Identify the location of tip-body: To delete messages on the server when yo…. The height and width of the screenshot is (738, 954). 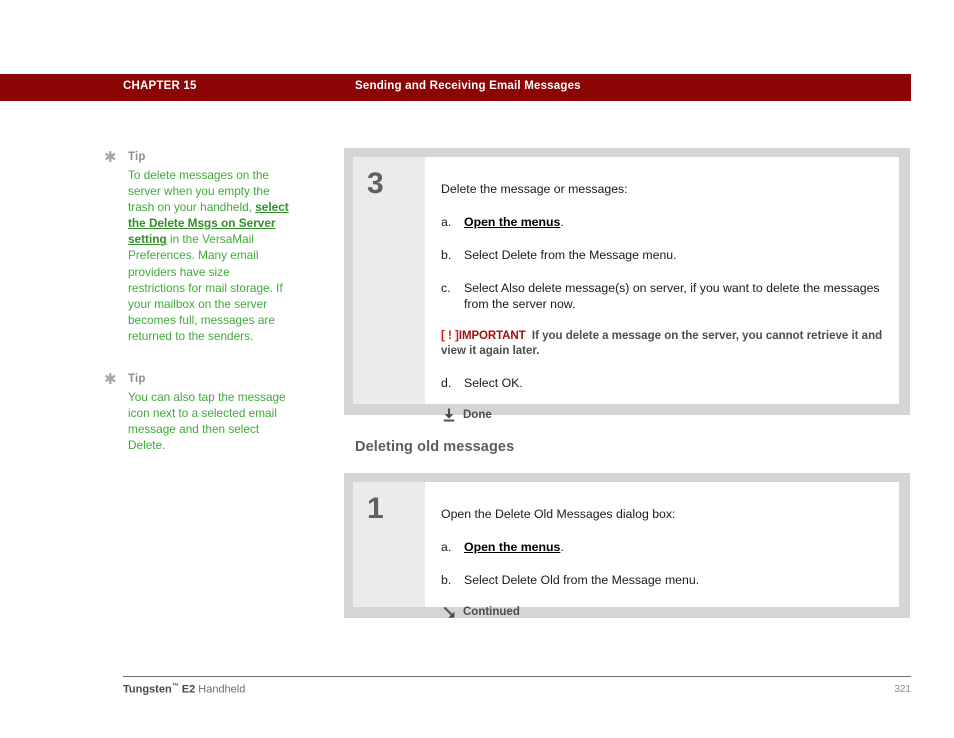
(208, 255).